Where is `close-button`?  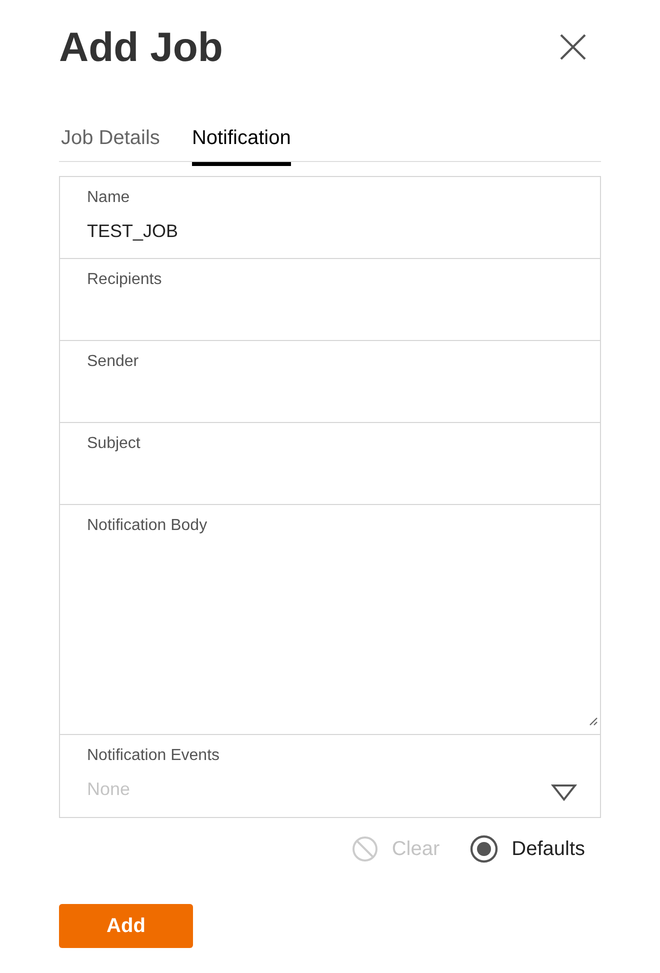
close-button is located at coordinates (573, 47).